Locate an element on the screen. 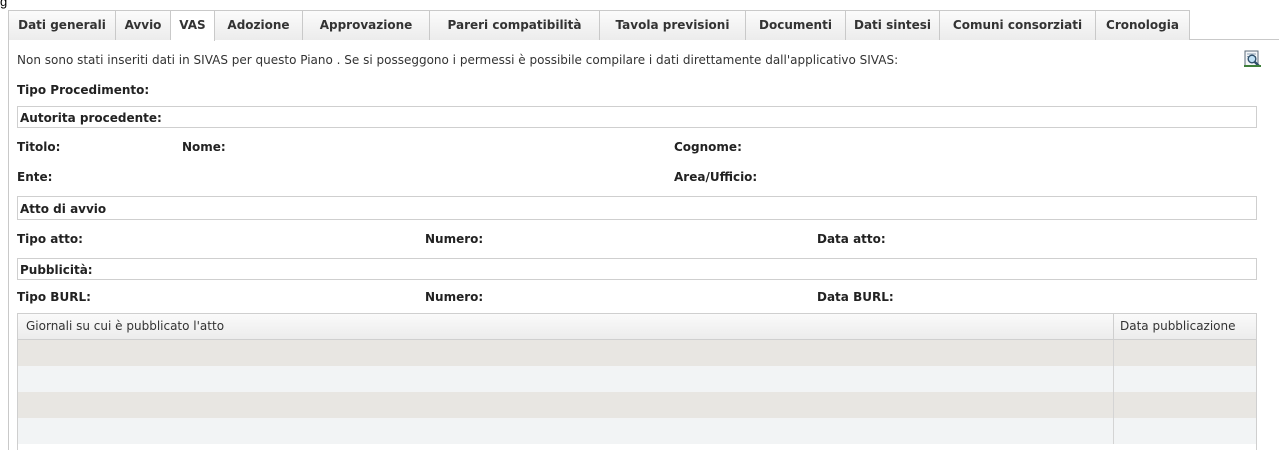 The image size is (1279, 450). tab-dati-sintesi: Dati sintesi is located at coordinates (893, 25).